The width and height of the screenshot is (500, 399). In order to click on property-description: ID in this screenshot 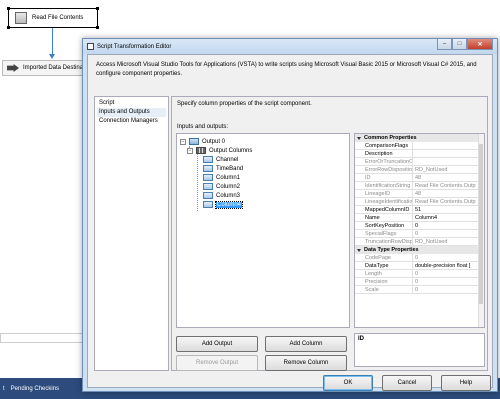, I will do `click(419, 350)`.